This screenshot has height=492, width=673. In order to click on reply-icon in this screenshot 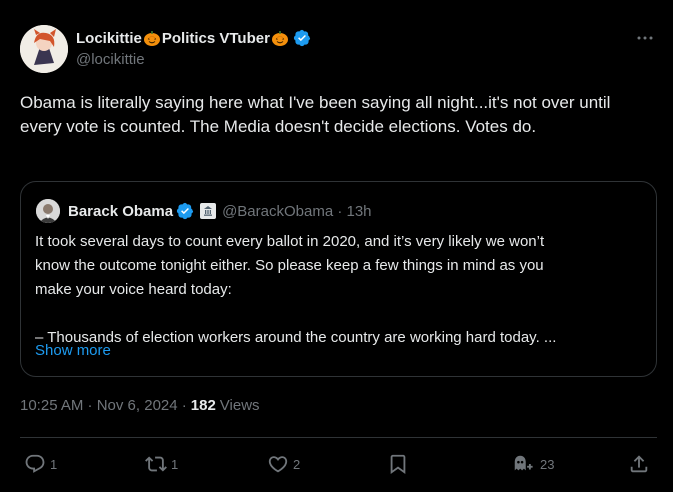, I will do `click(35, 463)`.